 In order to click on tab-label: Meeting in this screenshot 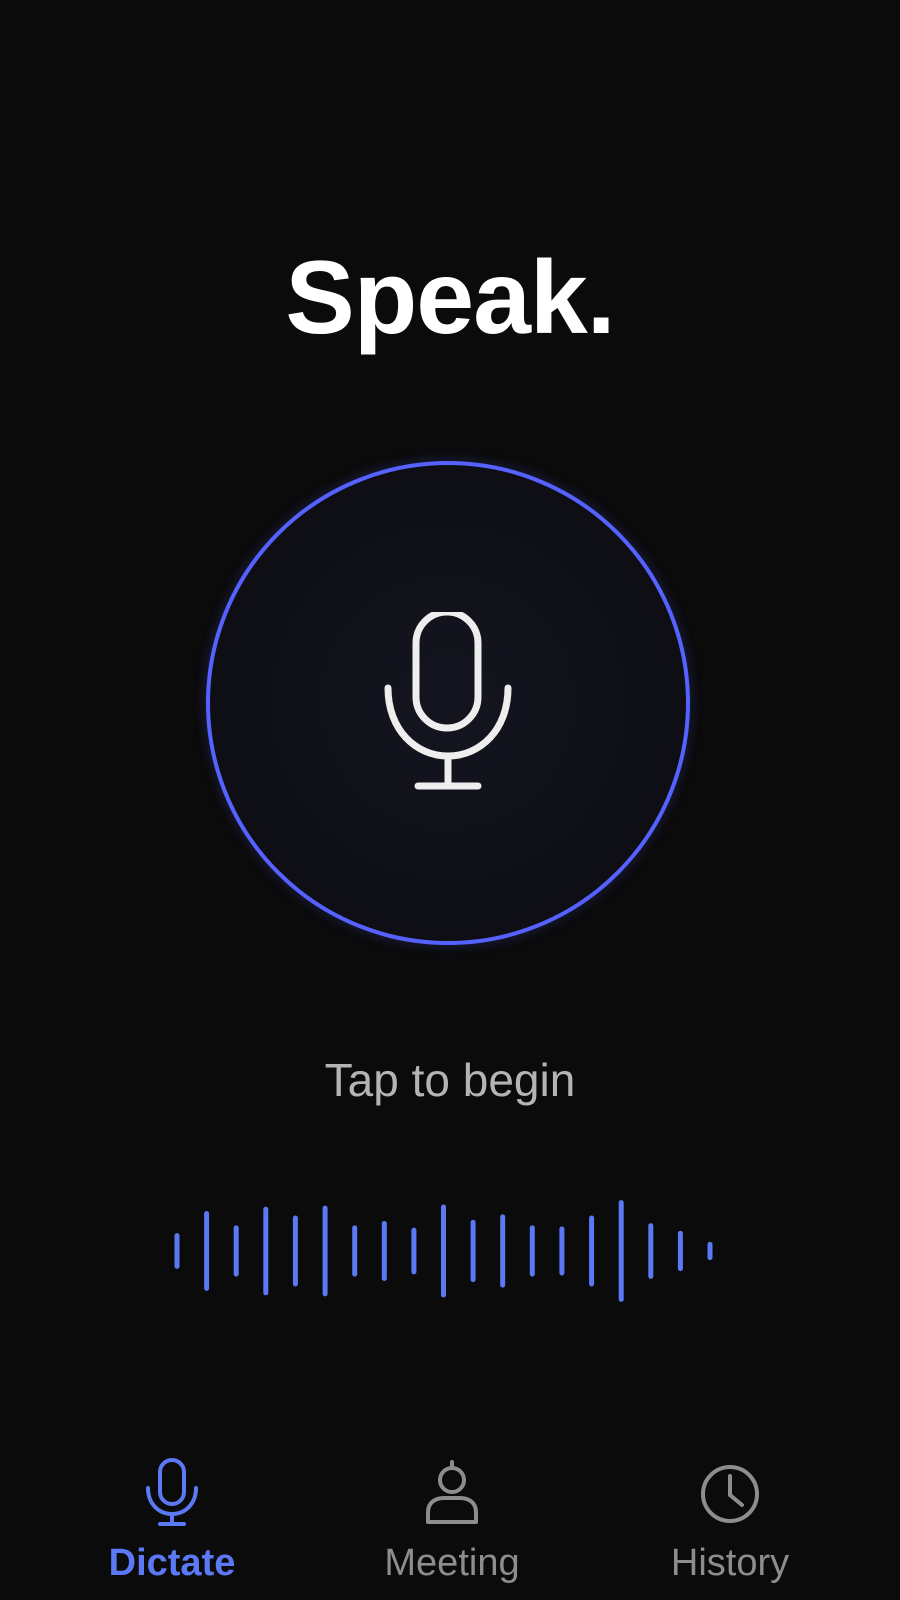, I will do `click(452, 1563)`.